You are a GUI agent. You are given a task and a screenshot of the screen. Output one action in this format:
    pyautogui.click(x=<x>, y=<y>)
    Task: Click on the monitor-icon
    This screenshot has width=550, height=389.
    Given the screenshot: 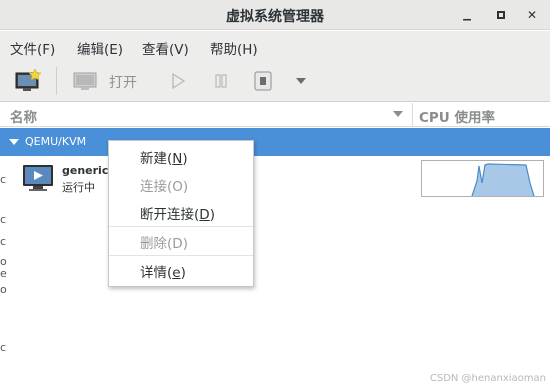 What is the action you would take?
    pyautogui.click(x=85, y=81)
    